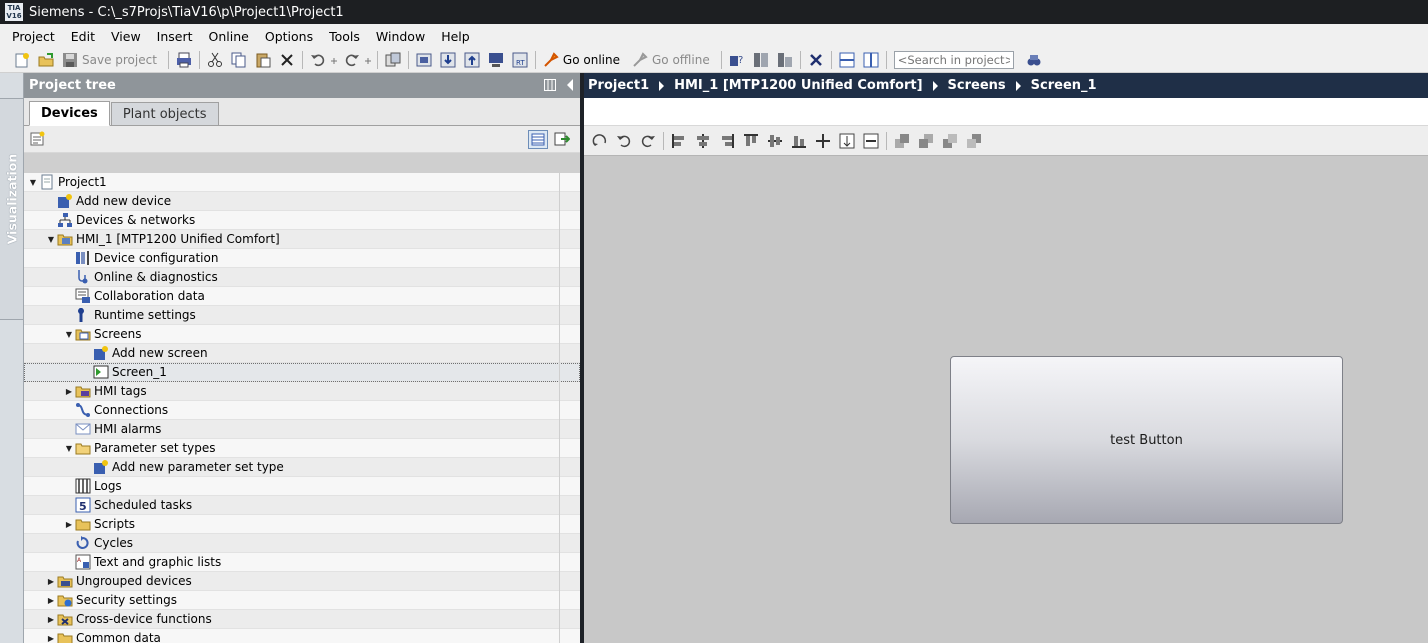 Image resolution: width=1428 pixels, height=643 pixels. I want to click on collapse-panel-icon, so click(570, 87).